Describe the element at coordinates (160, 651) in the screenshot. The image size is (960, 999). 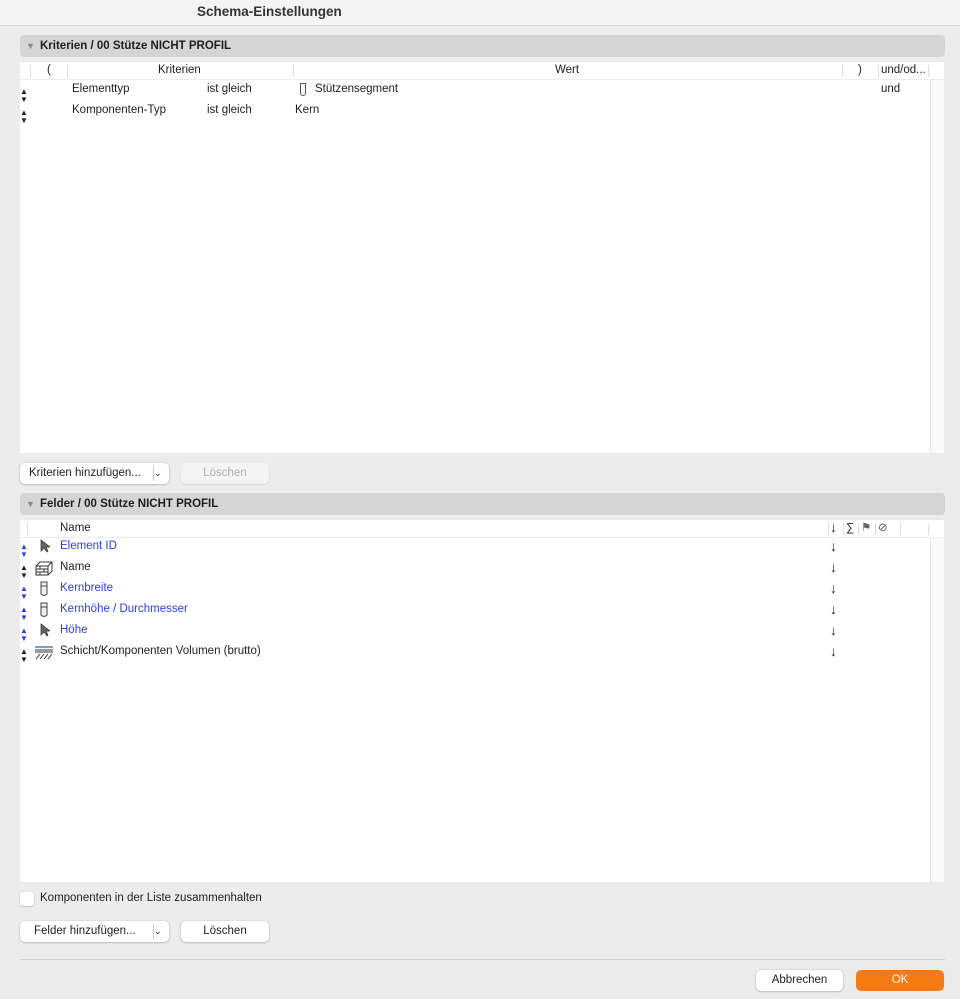
I see `field-name: Schicht/Komponenten Volumen (brutto)` at that location.